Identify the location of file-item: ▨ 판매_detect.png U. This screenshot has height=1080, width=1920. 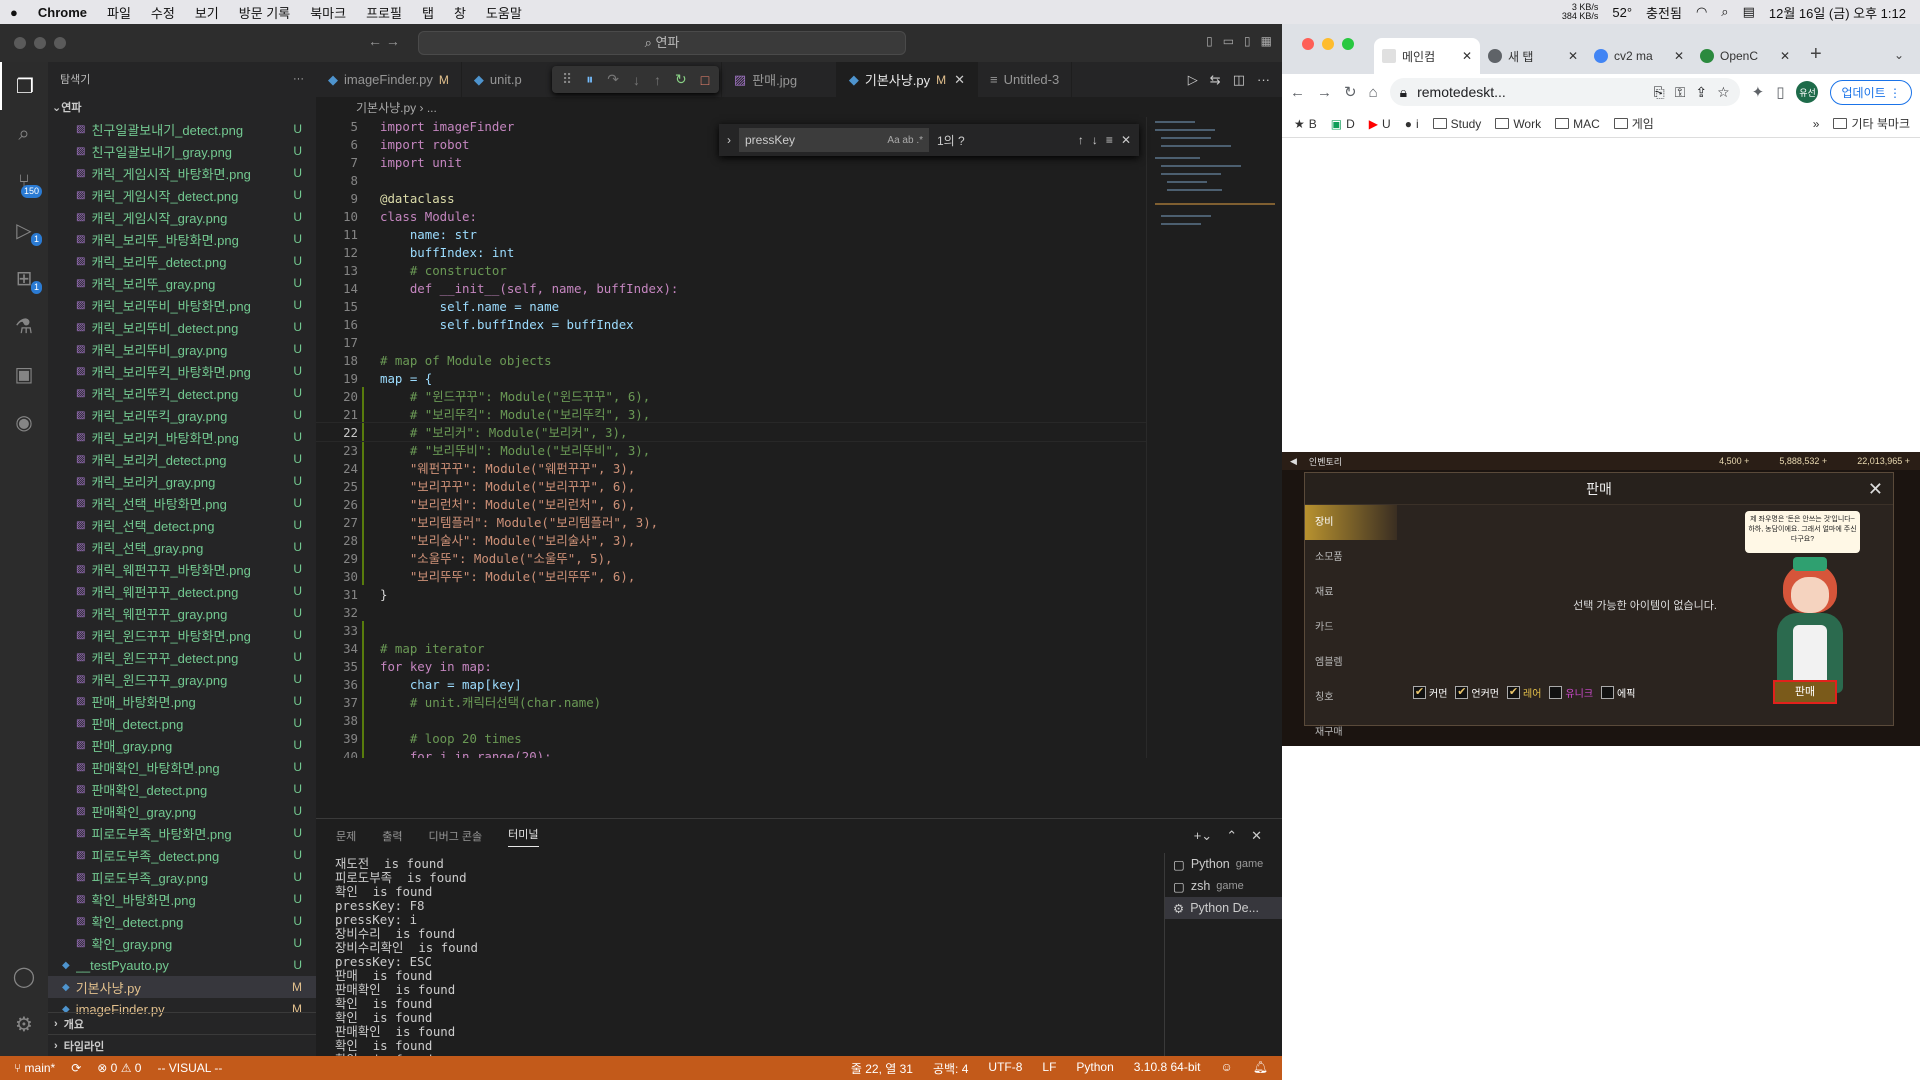
(182, 723).